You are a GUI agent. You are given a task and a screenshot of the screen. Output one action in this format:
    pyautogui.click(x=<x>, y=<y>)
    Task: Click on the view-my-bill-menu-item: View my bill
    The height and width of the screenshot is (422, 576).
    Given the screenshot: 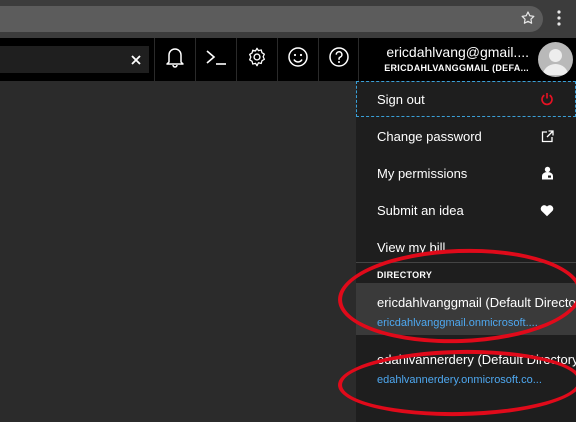 What is the action you would take?
    pyautogui.click(x=466, y=247)
    